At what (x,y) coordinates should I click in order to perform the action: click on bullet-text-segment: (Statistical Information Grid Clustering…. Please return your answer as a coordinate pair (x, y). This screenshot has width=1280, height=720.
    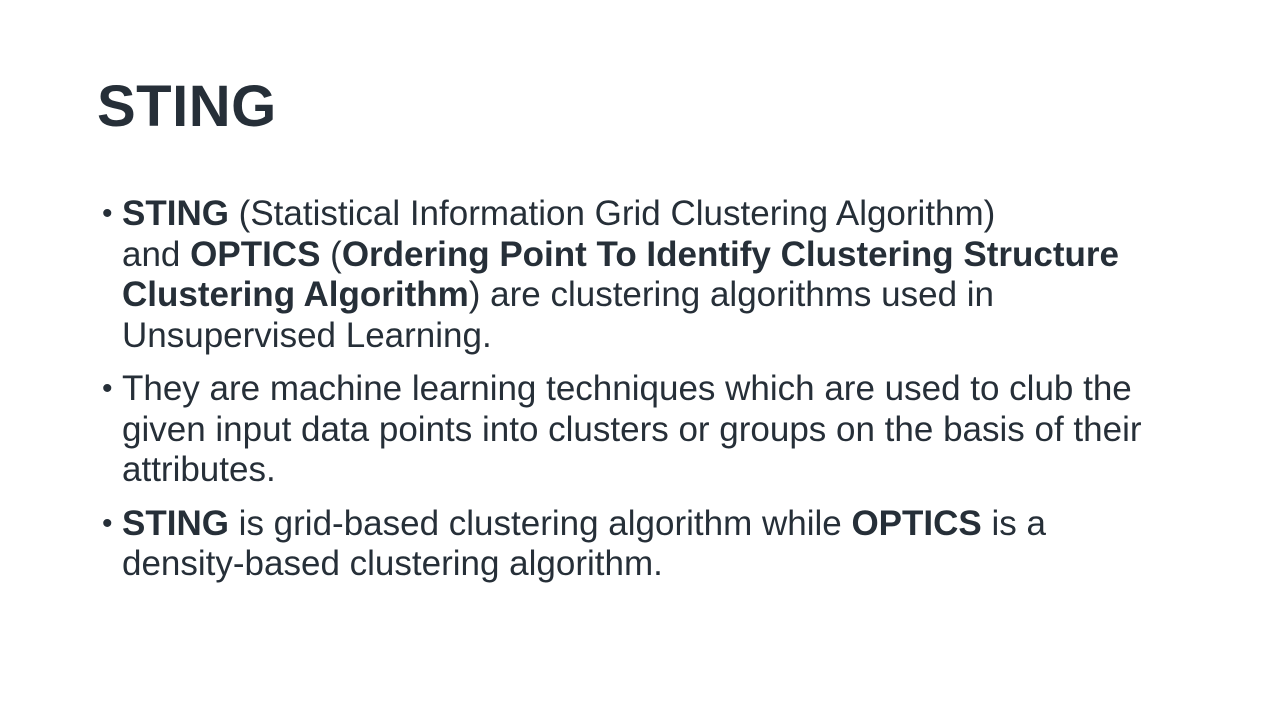
    Looking at the image, I should click on (612, 213).